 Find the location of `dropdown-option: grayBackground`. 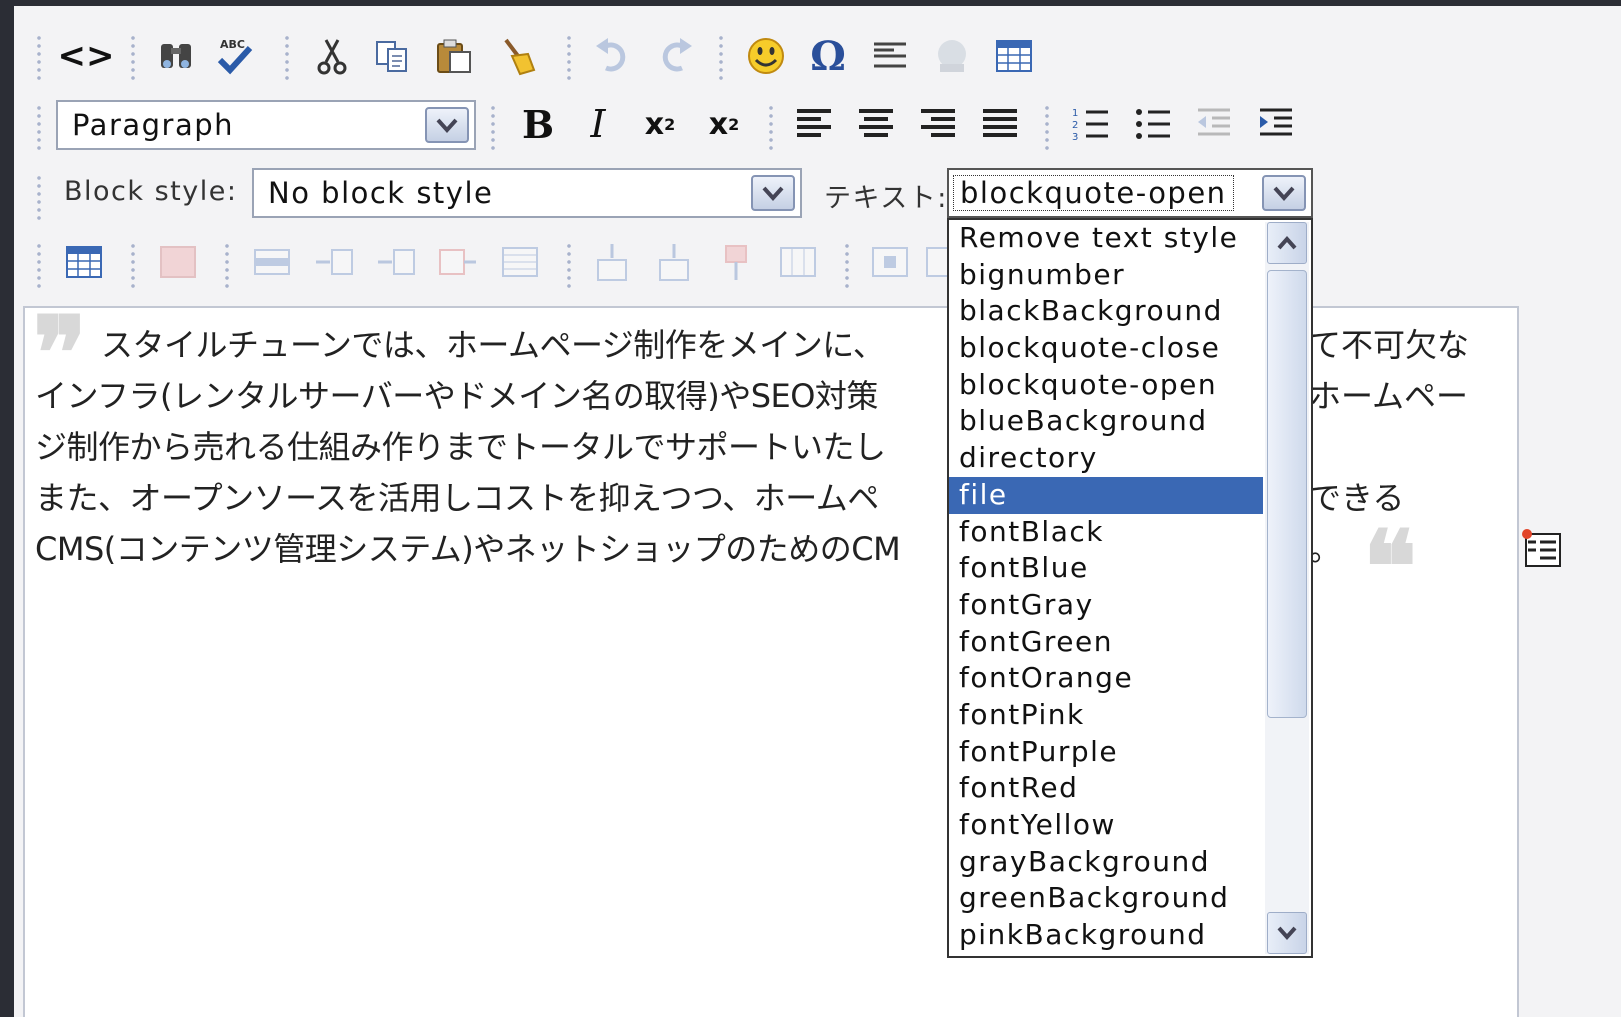

dropdown-option: grayBackground is located at coordinates (1106, 862).